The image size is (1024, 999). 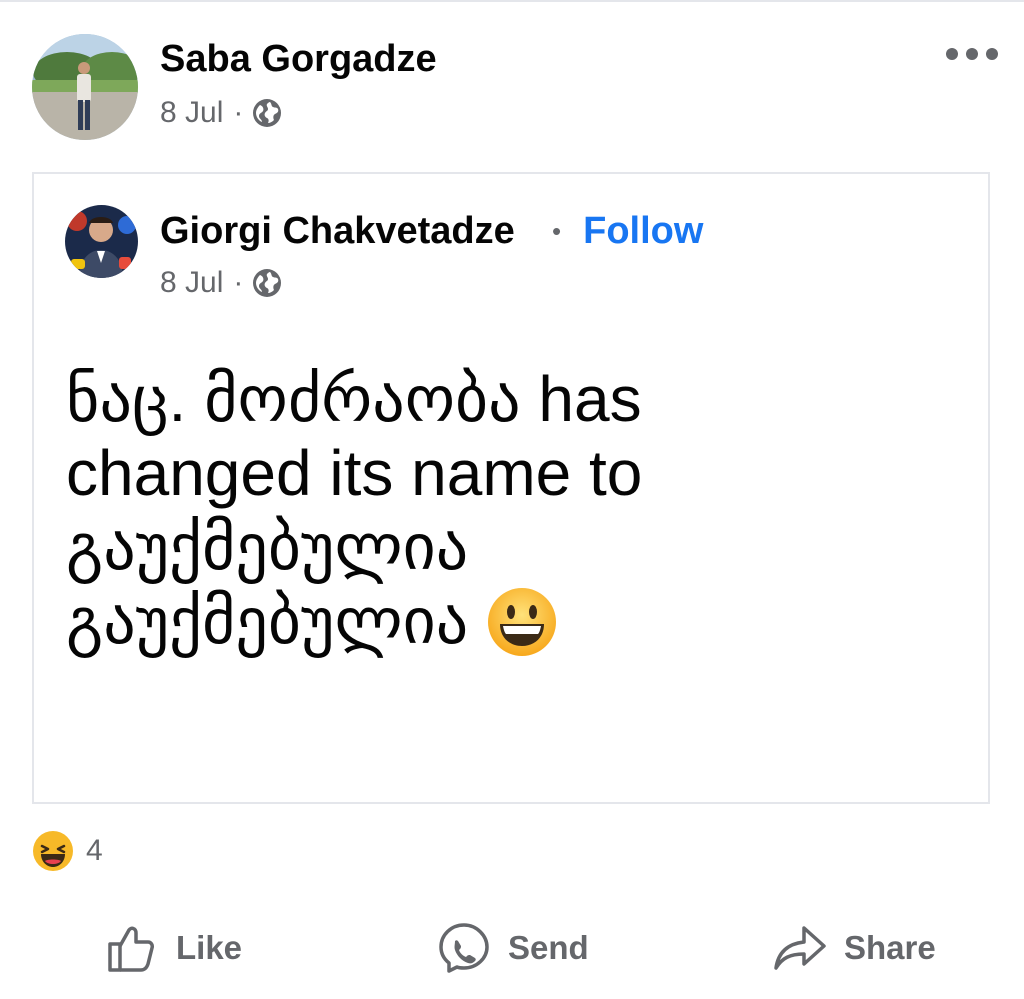 What do you see at coordinates (337, 231) in the screenshot?
I see `shared-author-name: Giorgi Chakvetadze` at bounding box center [337, 231].